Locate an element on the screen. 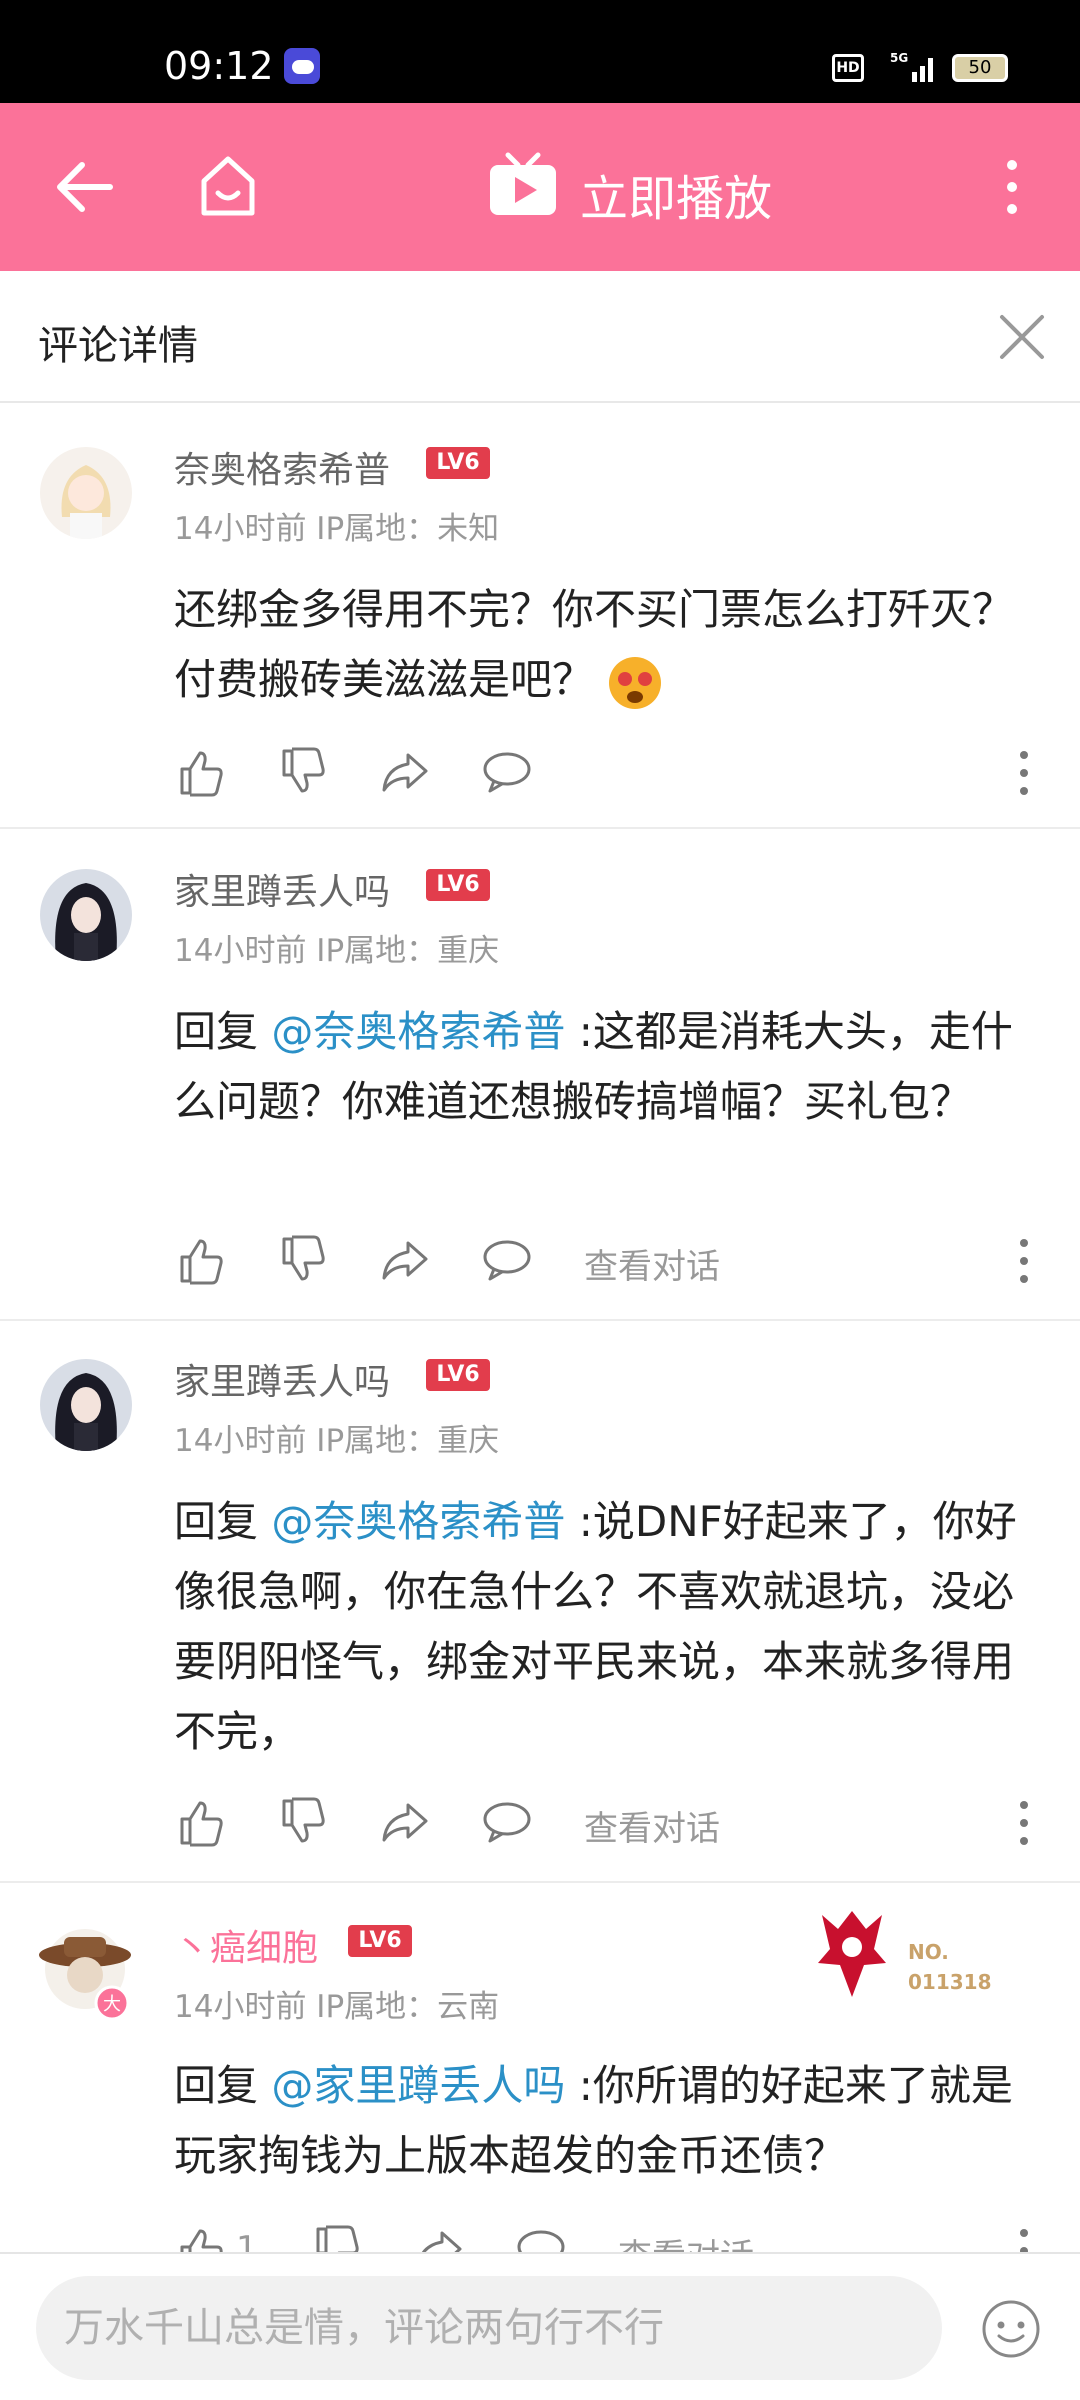 This screenshot has width=1080, height=2400. horde-badge: NO. 011318 is located at coordinates (912, 1953).